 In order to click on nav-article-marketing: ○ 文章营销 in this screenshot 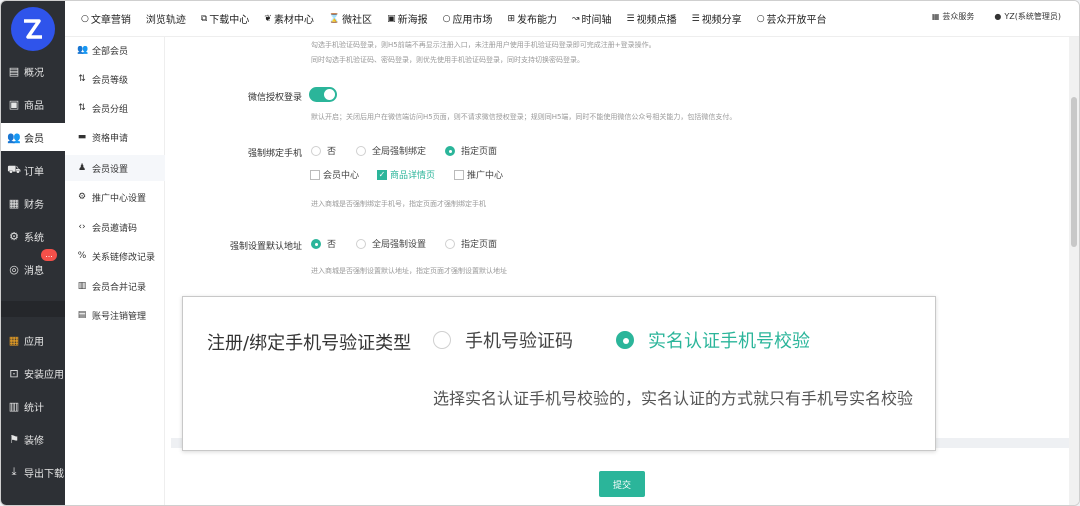, I will do `click(106, 19)`.